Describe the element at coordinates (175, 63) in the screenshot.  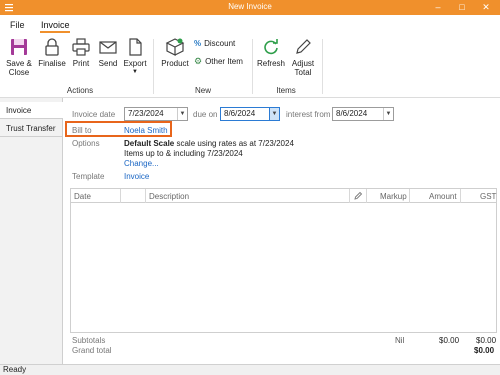
I see `product-label: Product` at that location.